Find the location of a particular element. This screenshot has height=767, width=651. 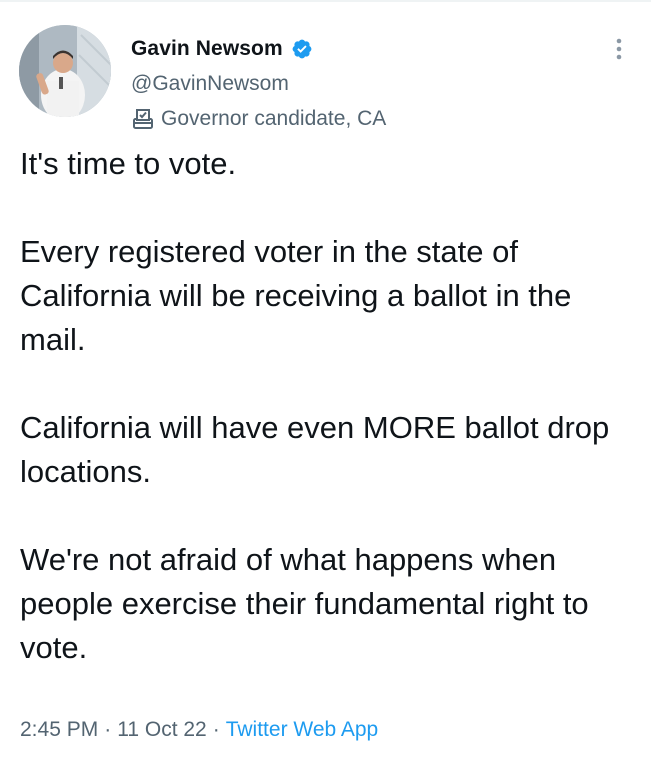

more-options-icon is located at coordinates (619, 49).